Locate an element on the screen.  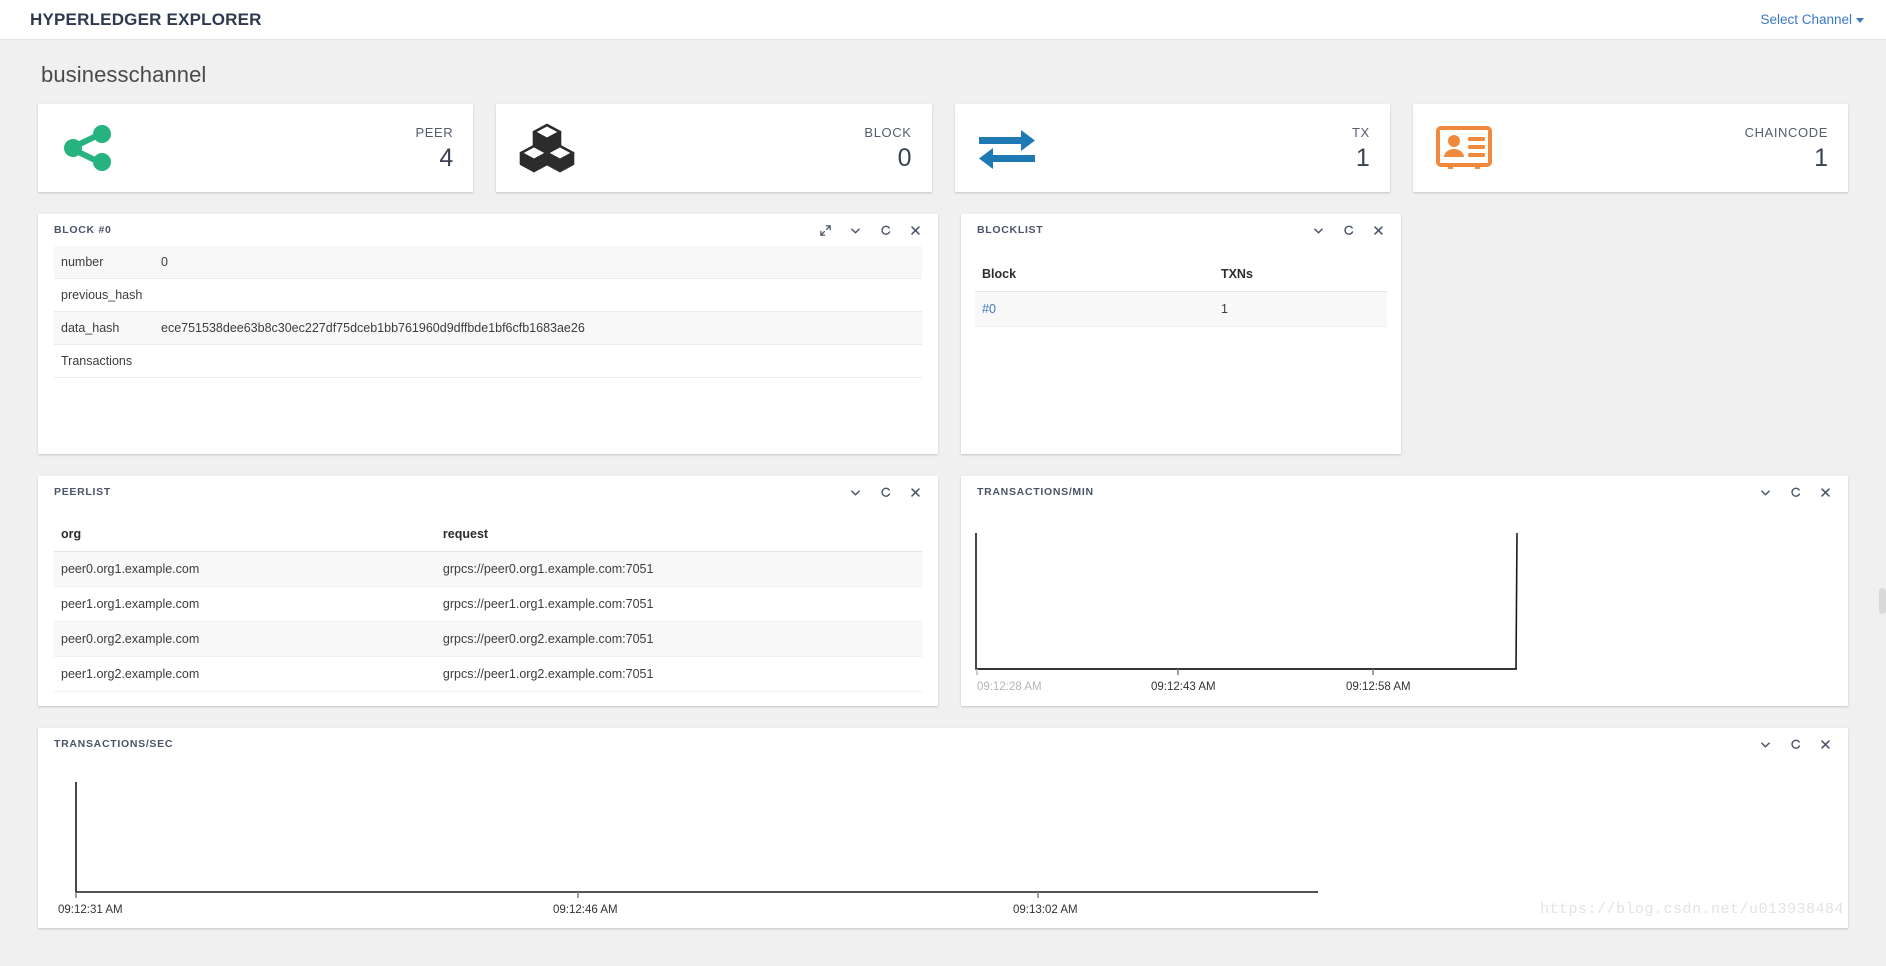
metric-chaincode-values: CHAINCODE 1 is located at coordinates (1786, 148).